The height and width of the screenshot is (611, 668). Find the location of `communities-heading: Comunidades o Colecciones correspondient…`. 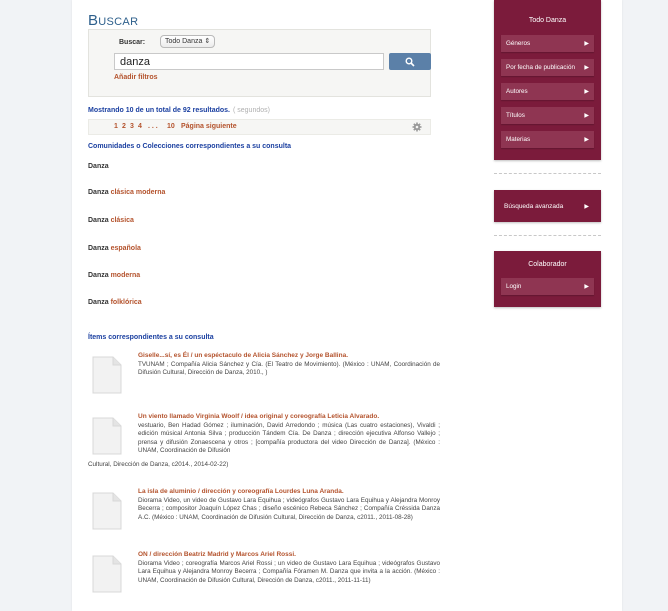

communities-heading: Comunidades o Colecciones correspondient… is located at coordinates (190, 146).